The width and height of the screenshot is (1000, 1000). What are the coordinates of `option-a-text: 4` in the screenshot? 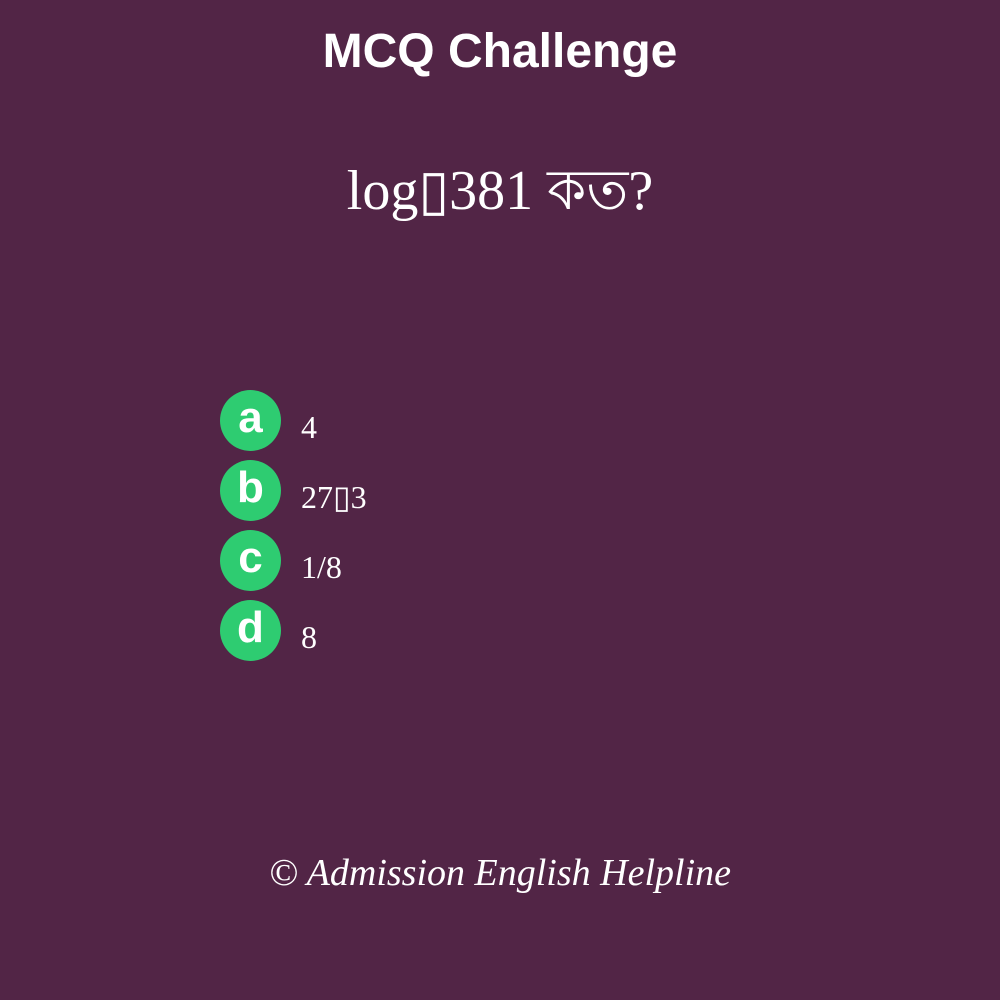 It's located at (309, 427).